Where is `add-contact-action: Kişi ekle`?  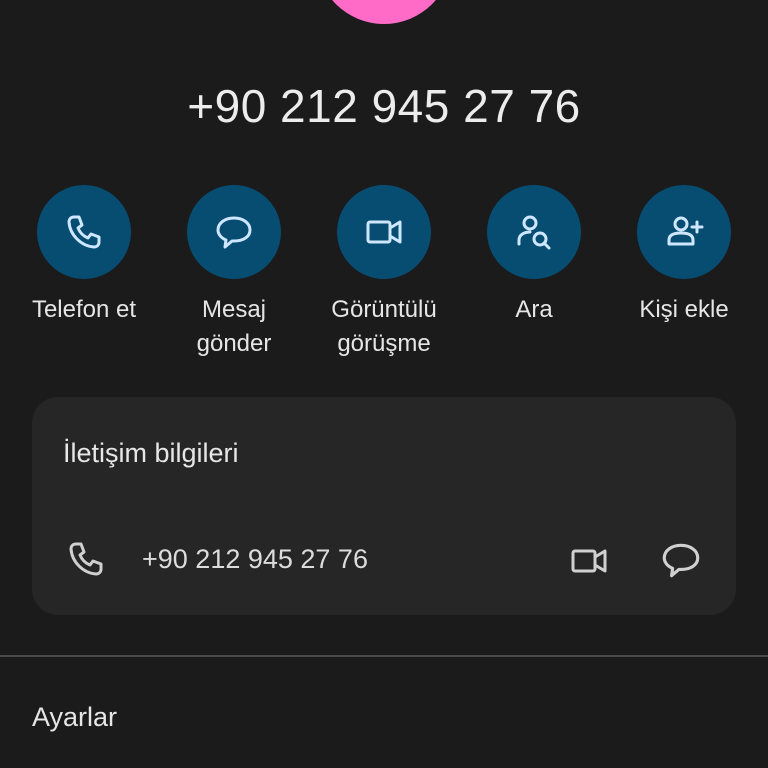
add-contact-action: Kişi ekle is located at coordinates (684, 256).